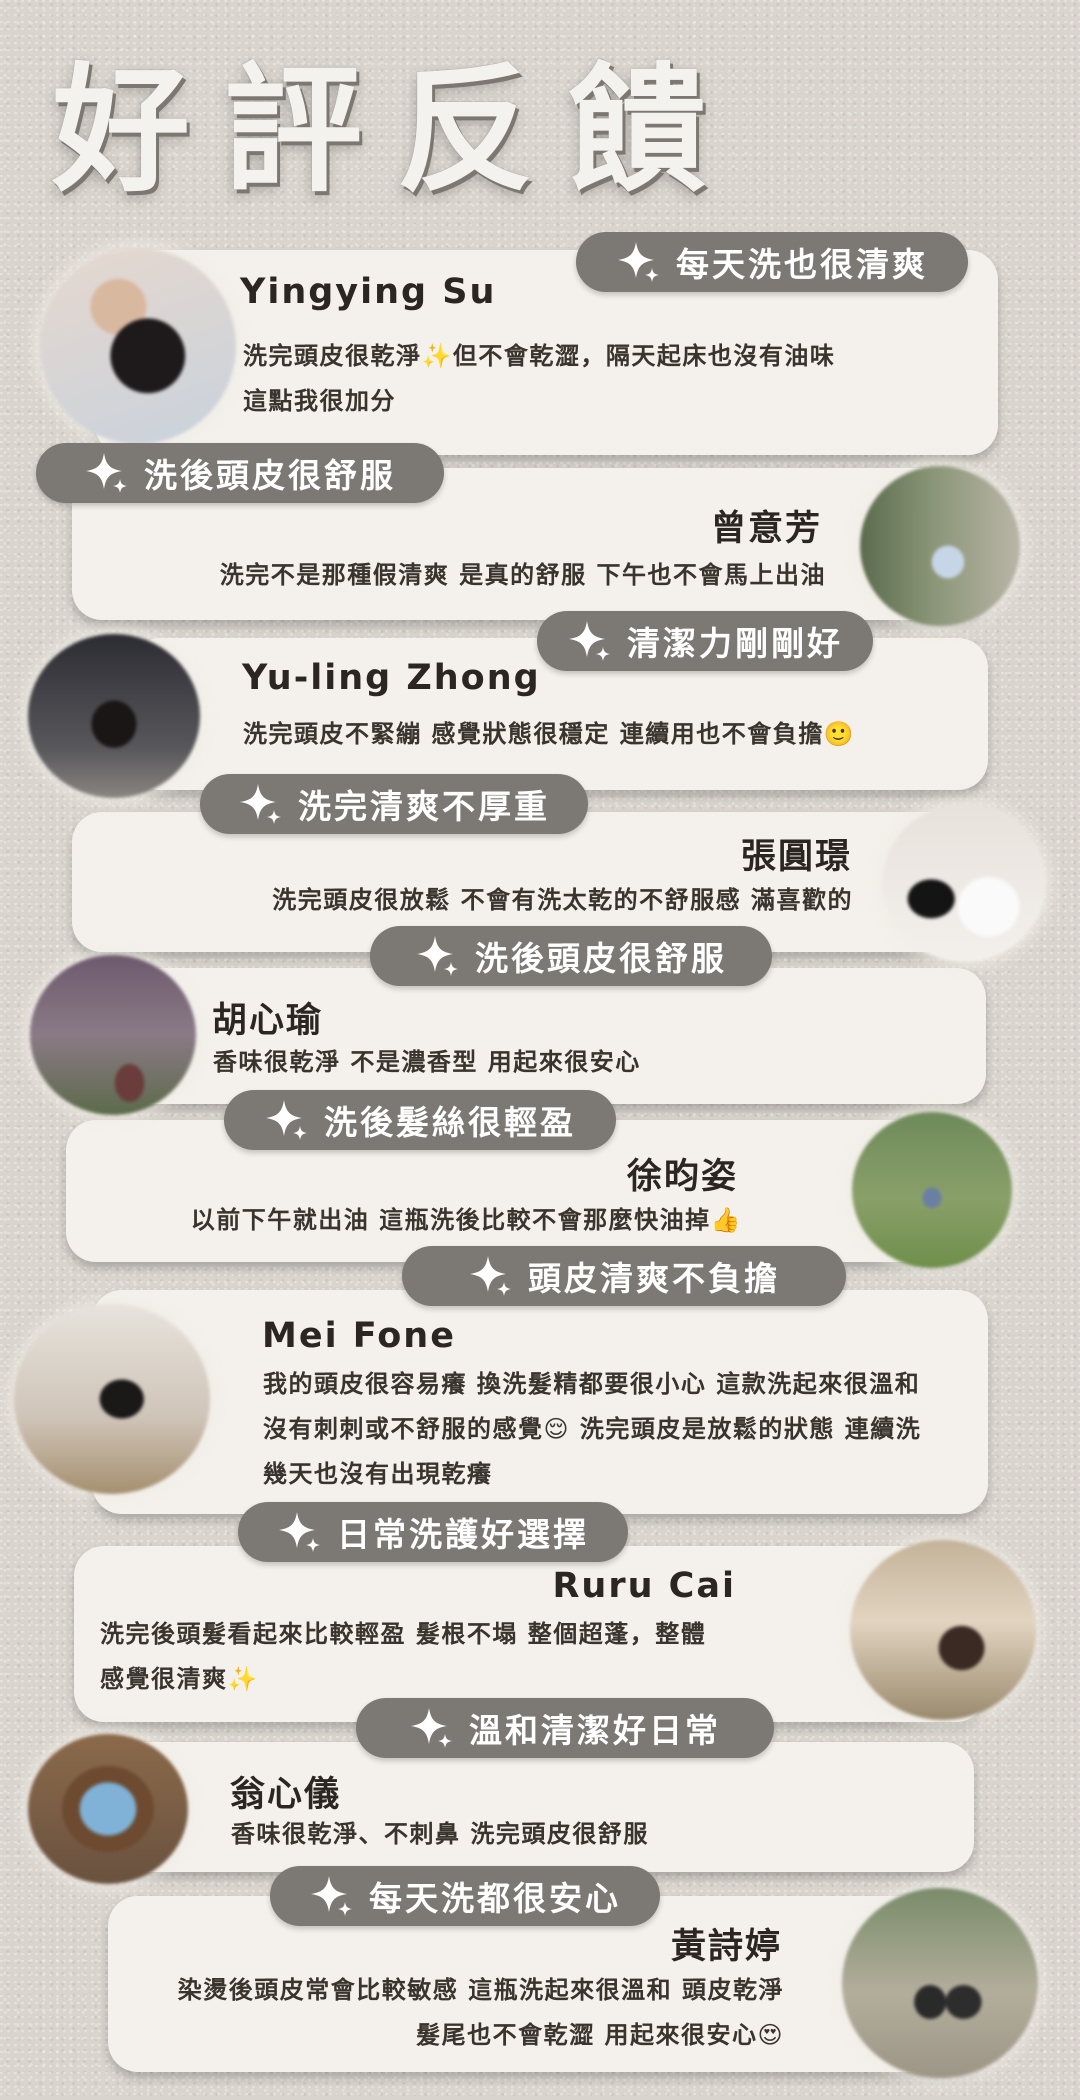 This screenshot has width=1080, height=2100. Describe the element at coordinates (368, 292) in the screenshot. I see `reviewer-name: Yingying Su` at that location.